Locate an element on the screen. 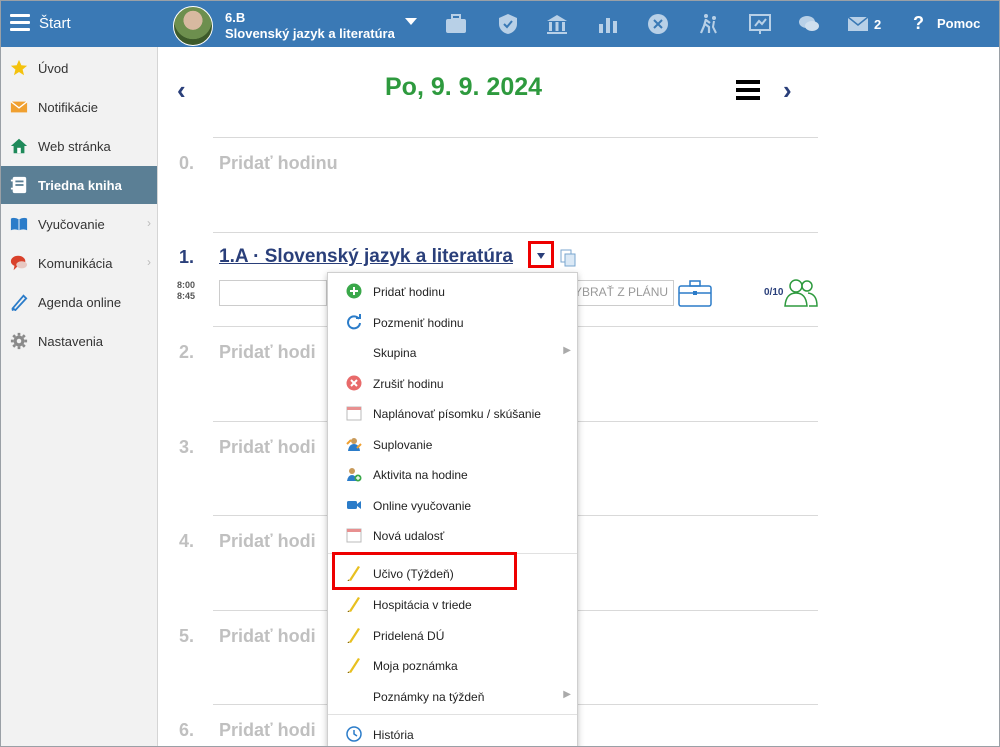  lesson-number: 5. is located at coordinates (187, 636).